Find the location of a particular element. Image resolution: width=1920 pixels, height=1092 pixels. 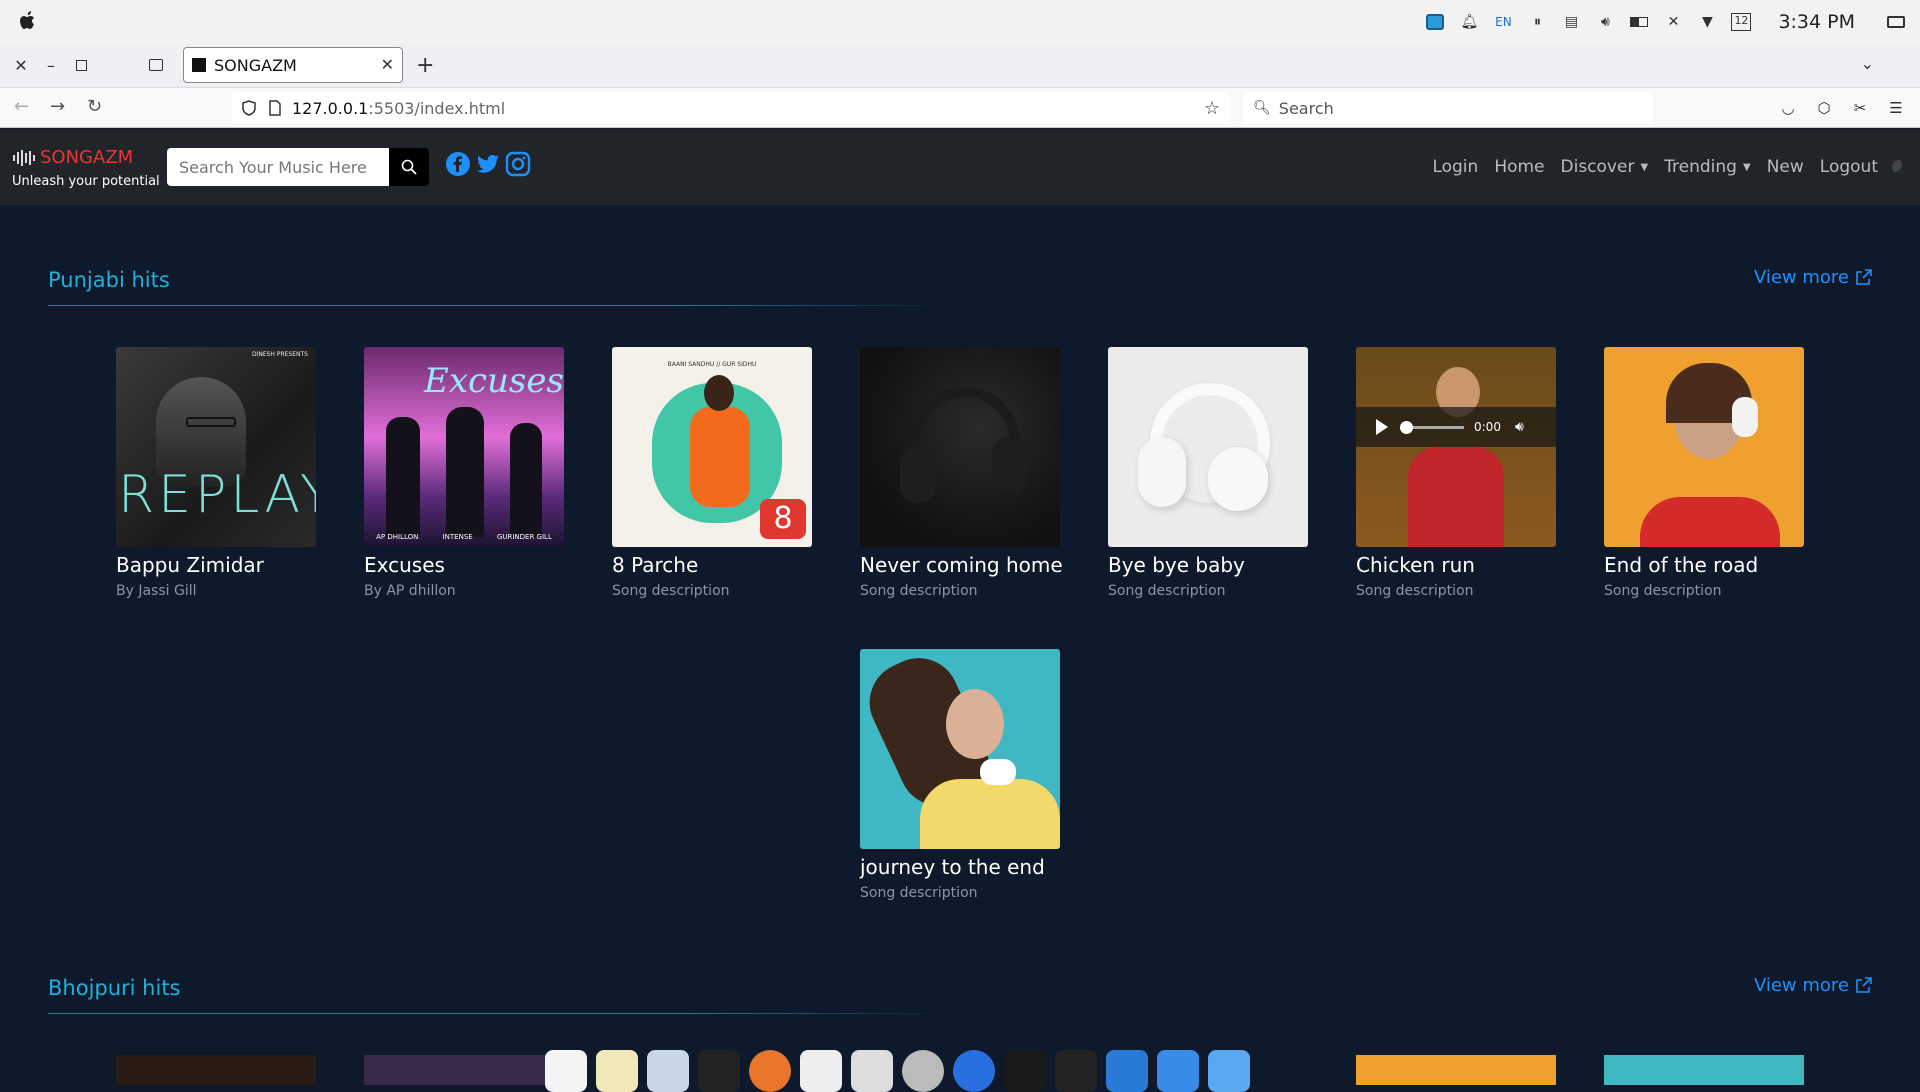

instagram-icon is located at coordinates (518, 164).